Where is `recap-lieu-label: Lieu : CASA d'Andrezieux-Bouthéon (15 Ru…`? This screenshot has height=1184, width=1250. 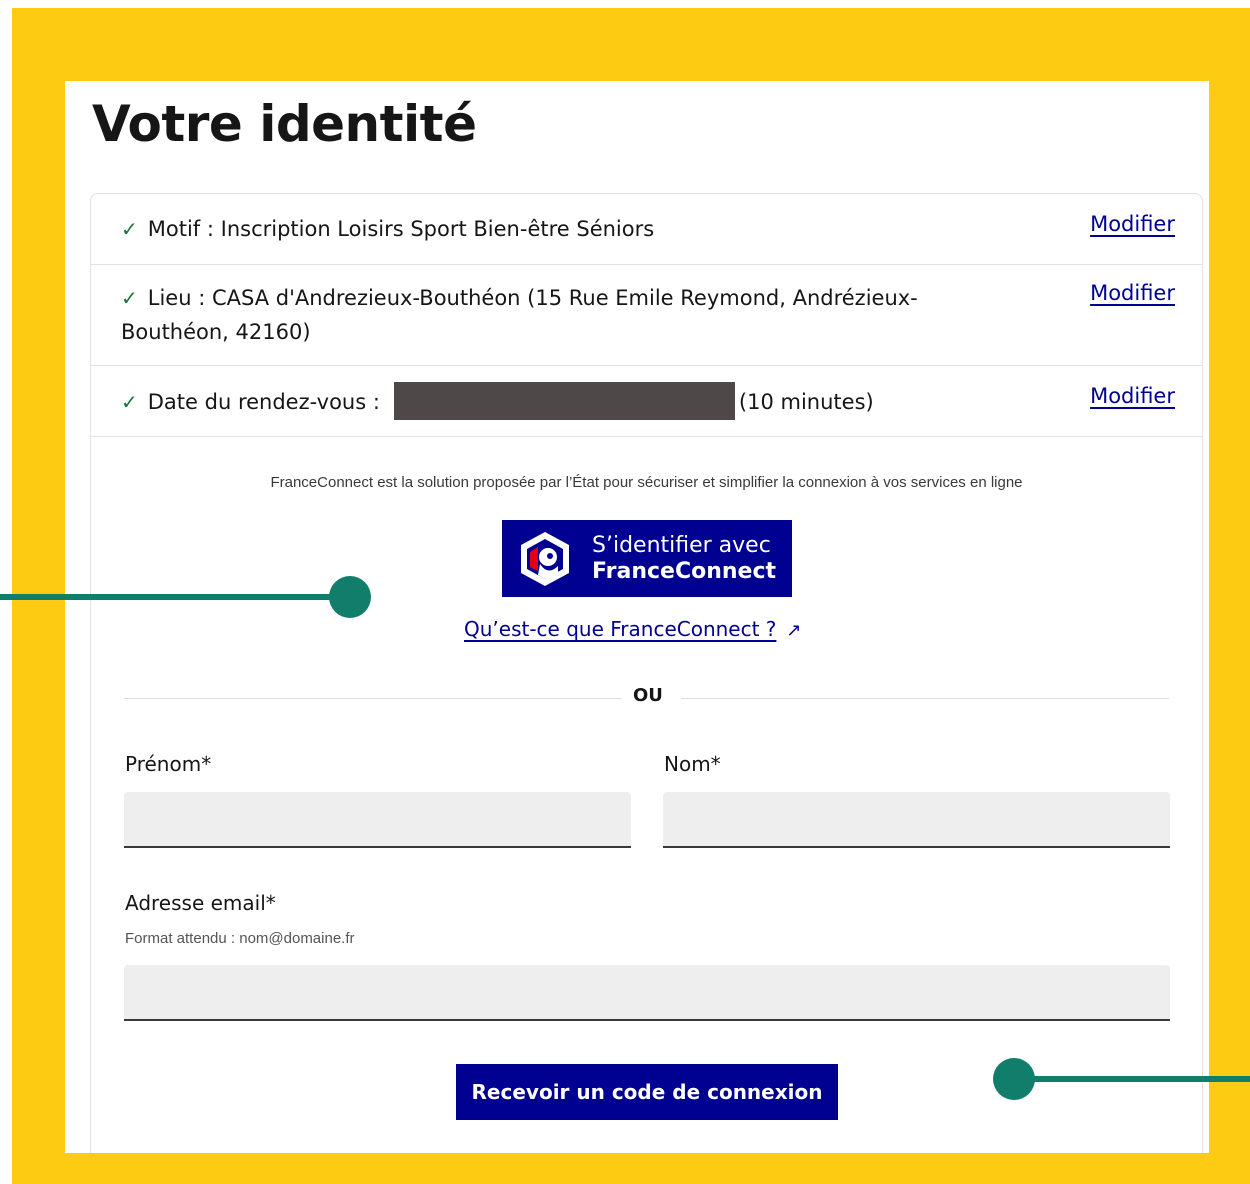 recap-lieu-label: Lieu : CASA d'Andrezieux-Bouthéon (15 Ru… is located at coordinates (519, 315).